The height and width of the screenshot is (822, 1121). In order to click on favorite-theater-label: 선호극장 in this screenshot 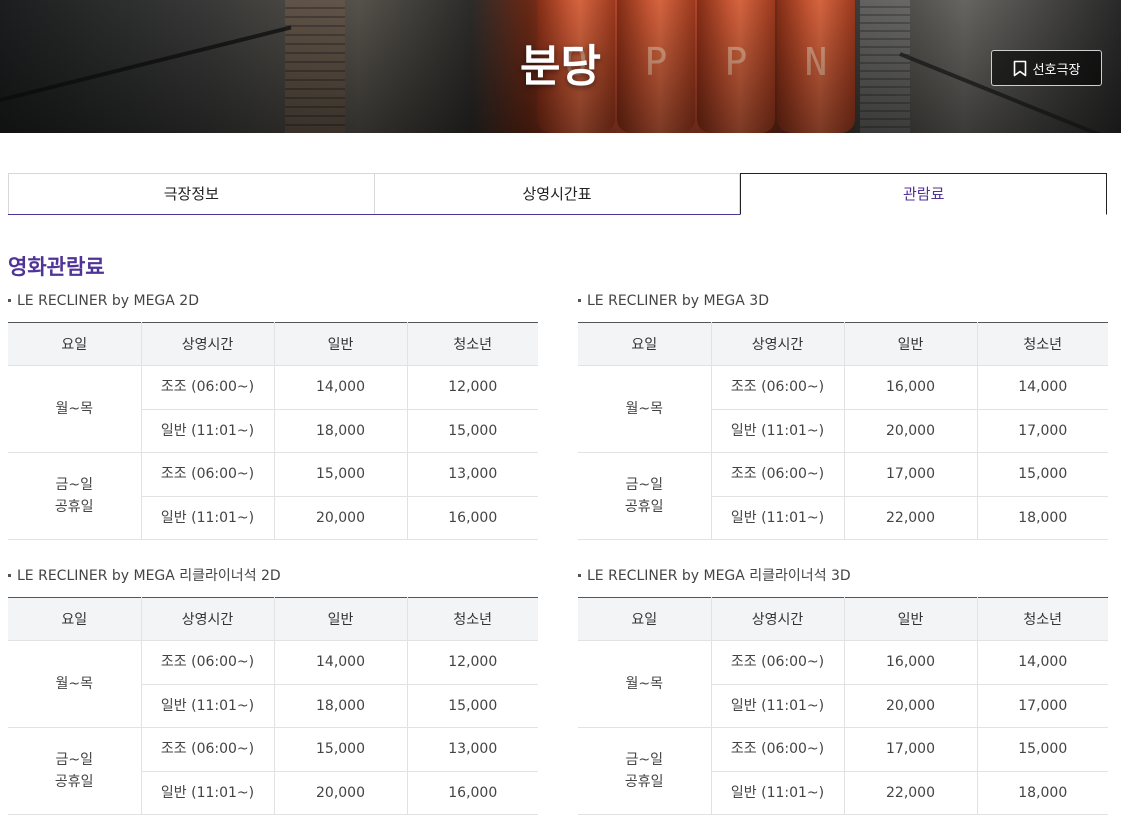, I will do `click(1056, 70)`.